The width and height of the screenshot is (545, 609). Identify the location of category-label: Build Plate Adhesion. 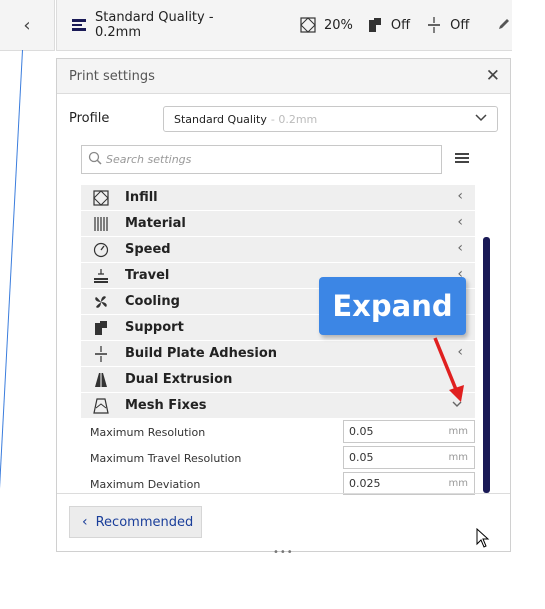
(201, 353).